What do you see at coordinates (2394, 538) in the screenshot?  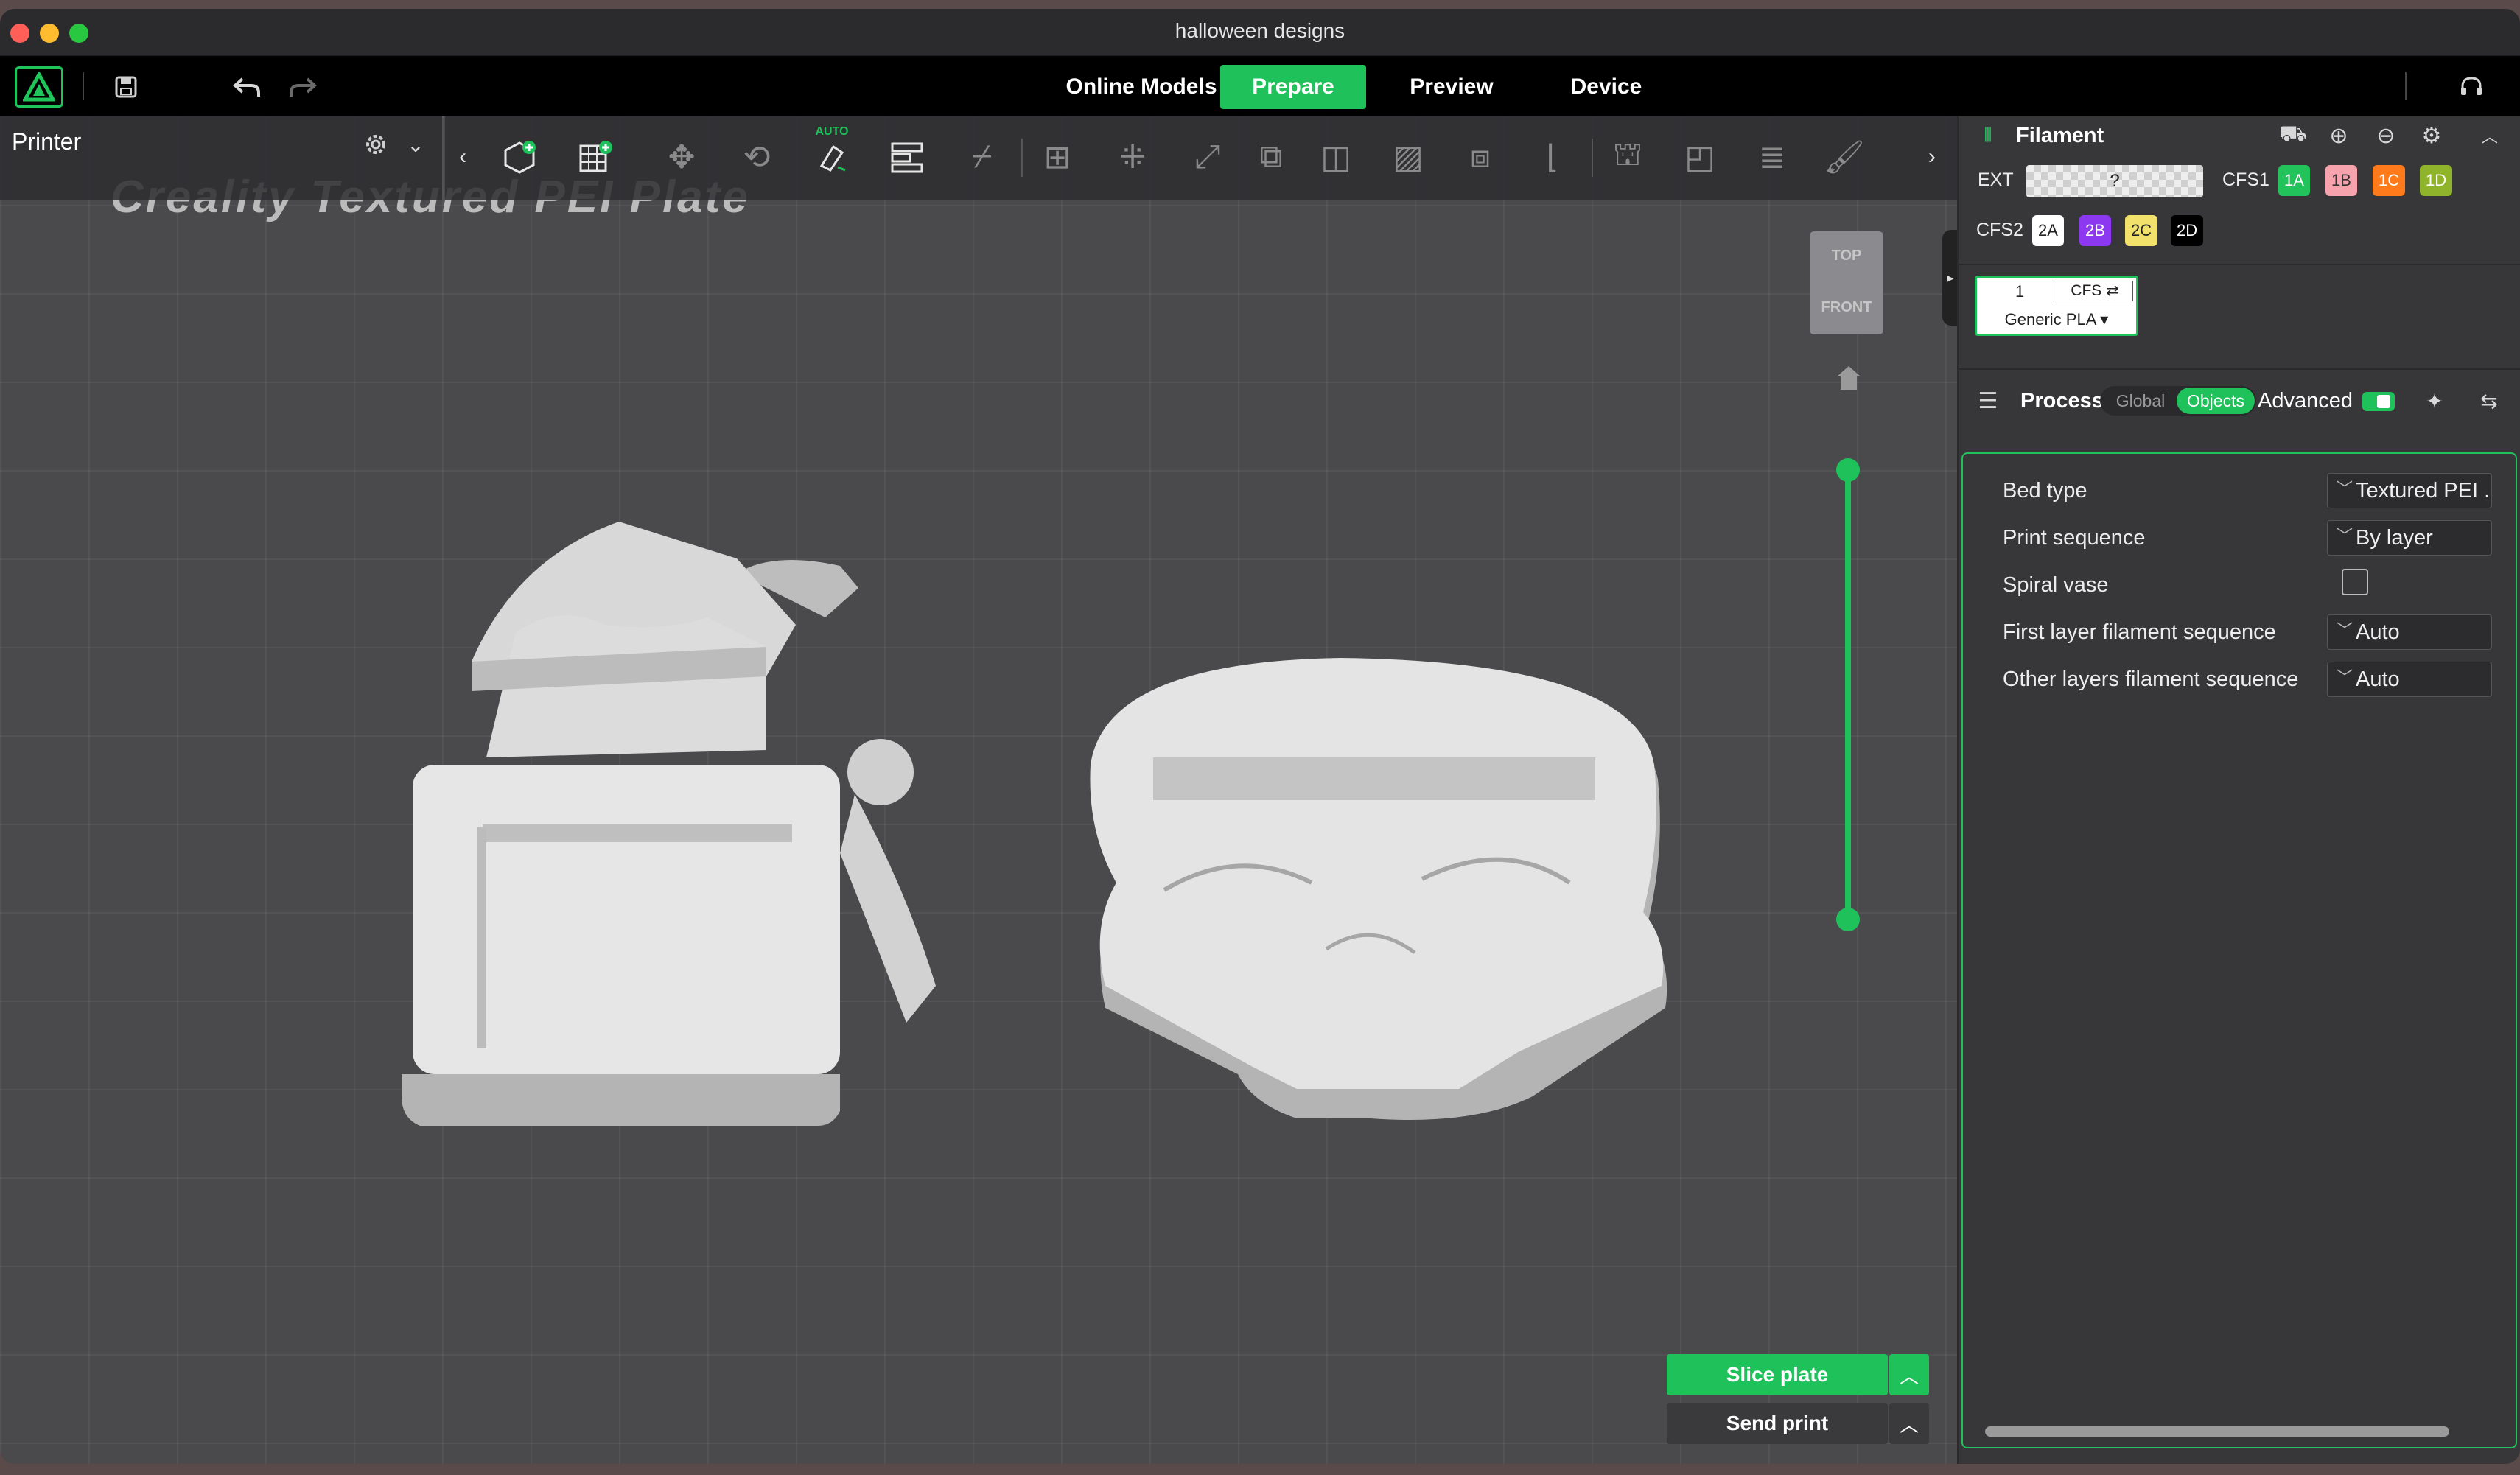 I see `print-sequence-value: By layer` at bounding box center [2394, 538].